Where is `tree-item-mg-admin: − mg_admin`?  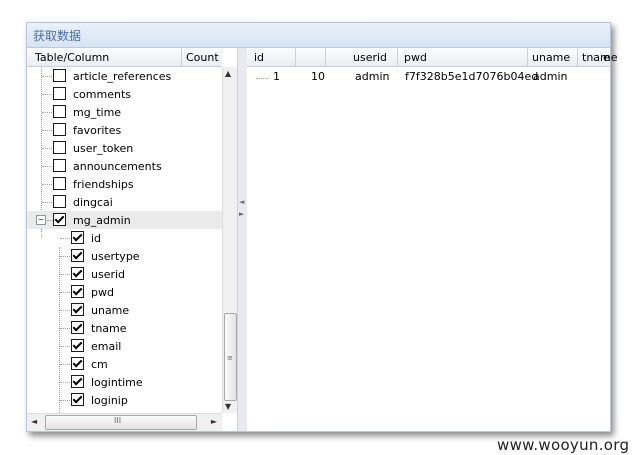
tree-item-mg-admin: − mg_admin is located at coordinates (124, 220).